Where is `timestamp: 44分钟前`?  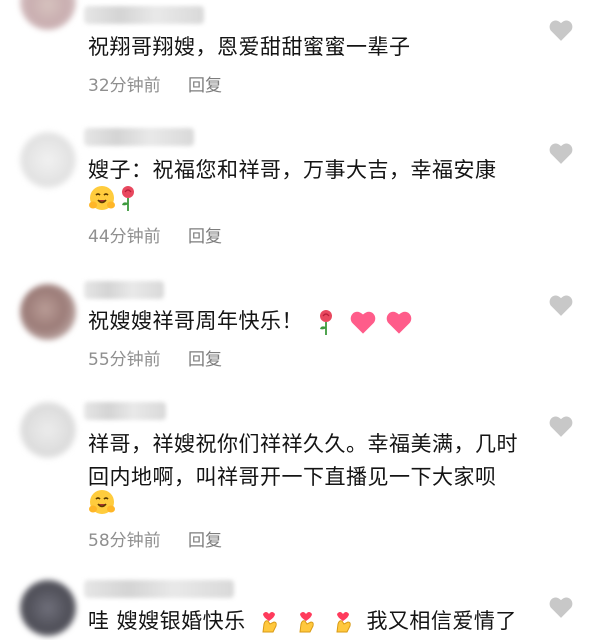
timestamp: 44分钟前 is located at coordinates (124, 237).